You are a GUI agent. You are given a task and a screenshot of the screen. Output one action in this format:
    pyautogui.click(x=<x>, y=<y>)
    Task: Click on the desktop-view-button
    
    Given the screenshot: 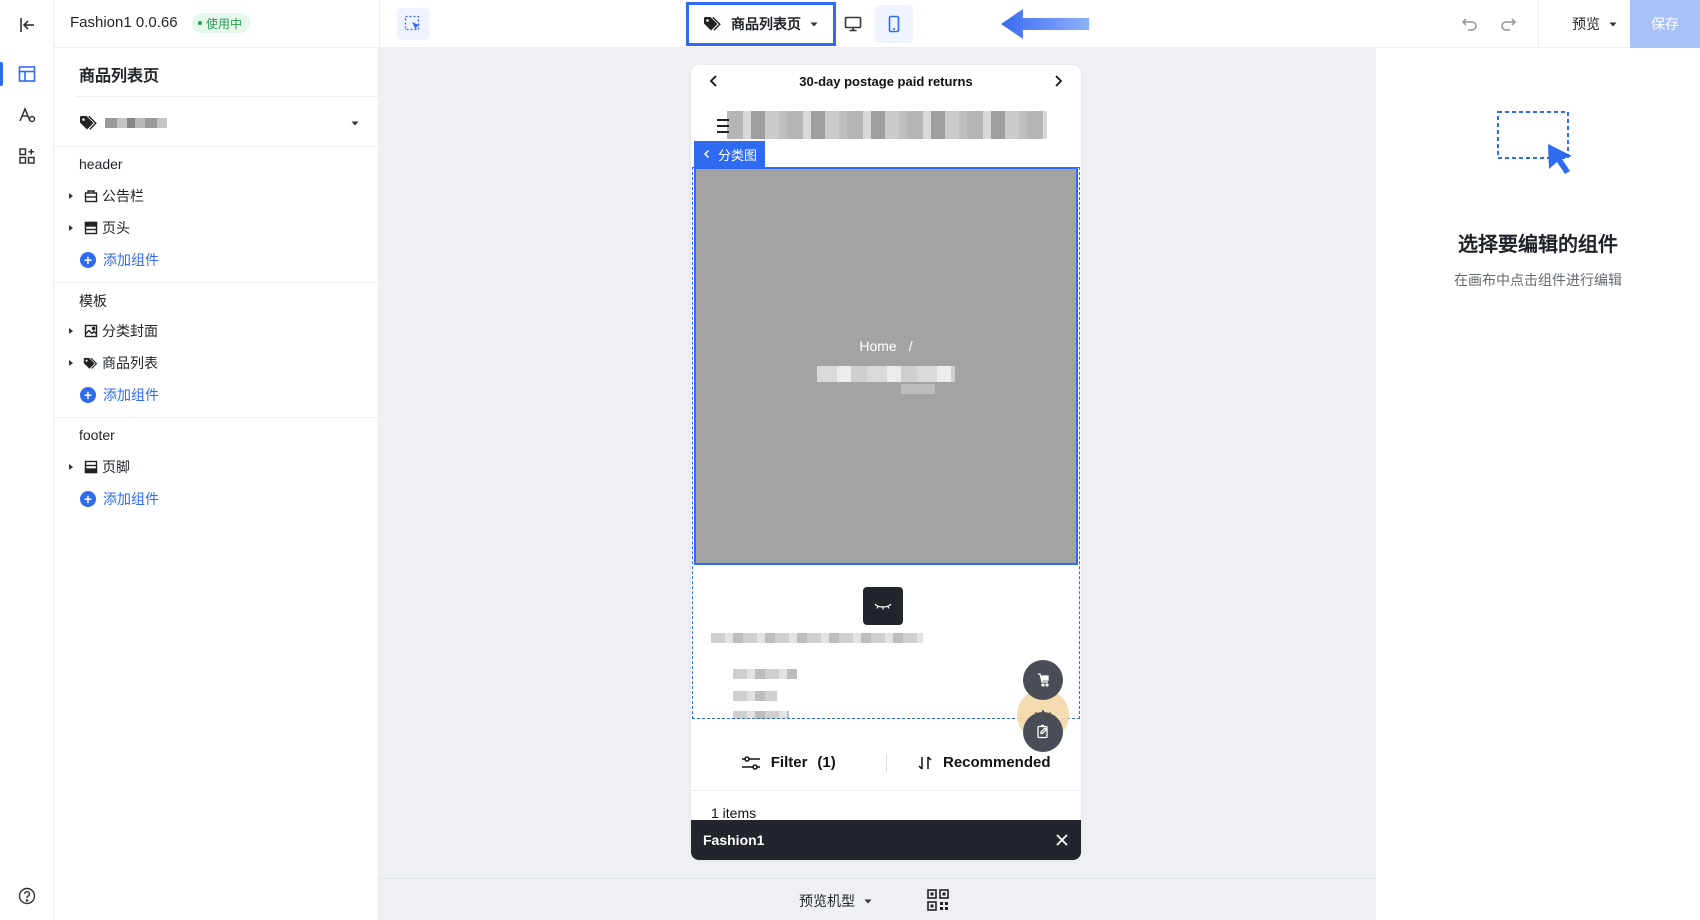 What is the action you would take?
    pyautogui.click(x=853, y=24)
    